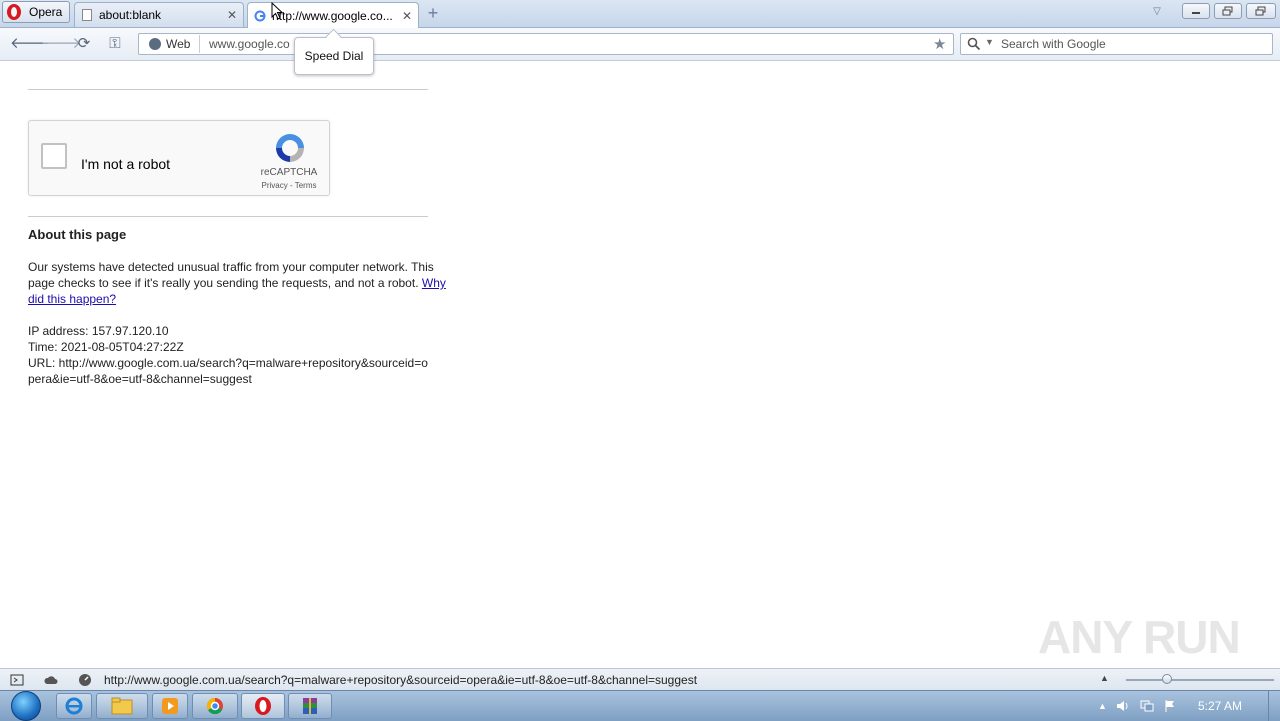 The width and height of the screenshot is (1280, 721). What do you see at coordinates (334, 56) in the screenshot?
I see `speed-dial-tooltip: Speed Dial` at bounding box center [334, 56].